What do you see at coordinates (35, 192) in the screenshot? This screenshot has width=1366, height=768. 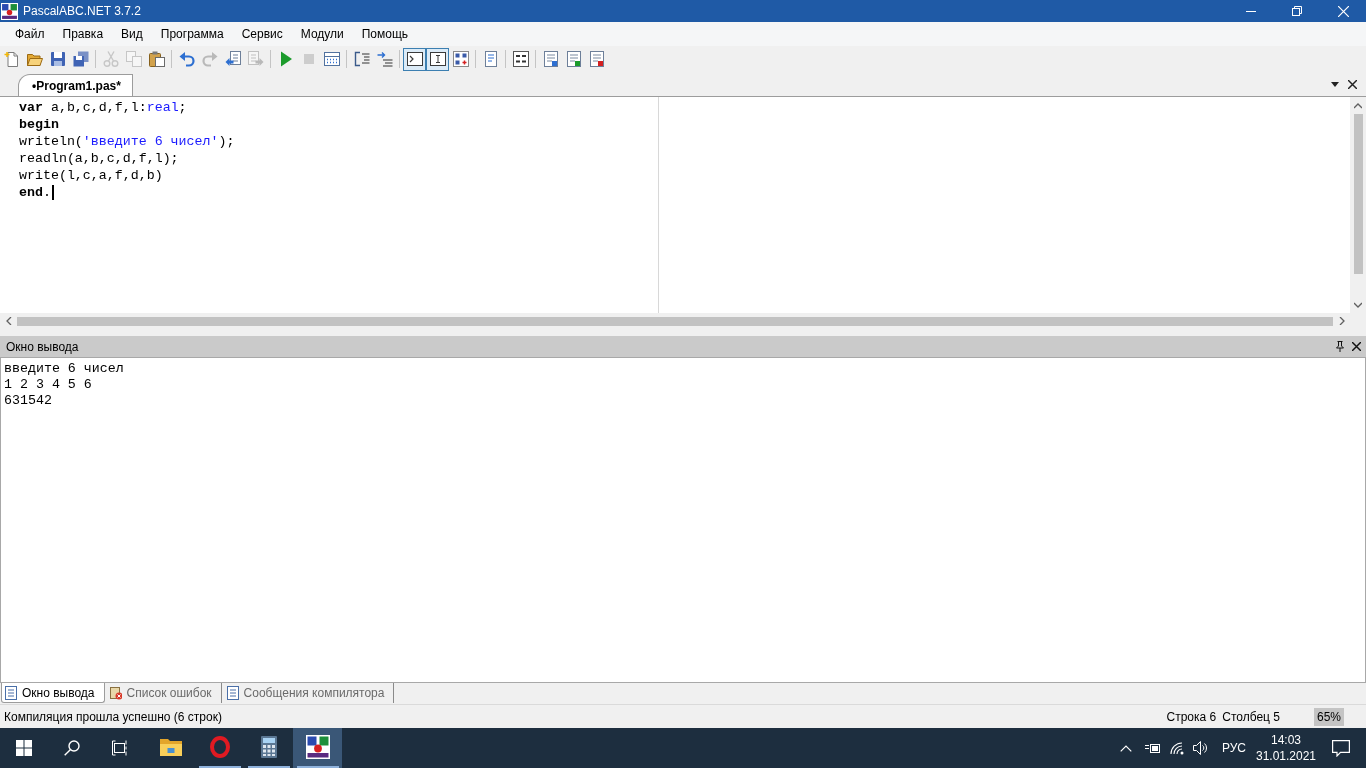 I see `code-line: end.` at bounding box center [35, 192].